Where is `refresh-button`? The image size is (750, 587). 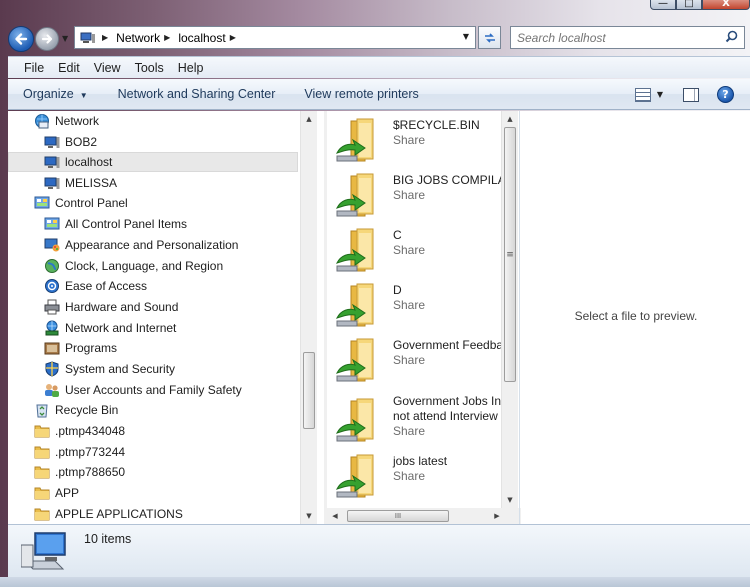
refresh-button is located at coordinates (489, 37).